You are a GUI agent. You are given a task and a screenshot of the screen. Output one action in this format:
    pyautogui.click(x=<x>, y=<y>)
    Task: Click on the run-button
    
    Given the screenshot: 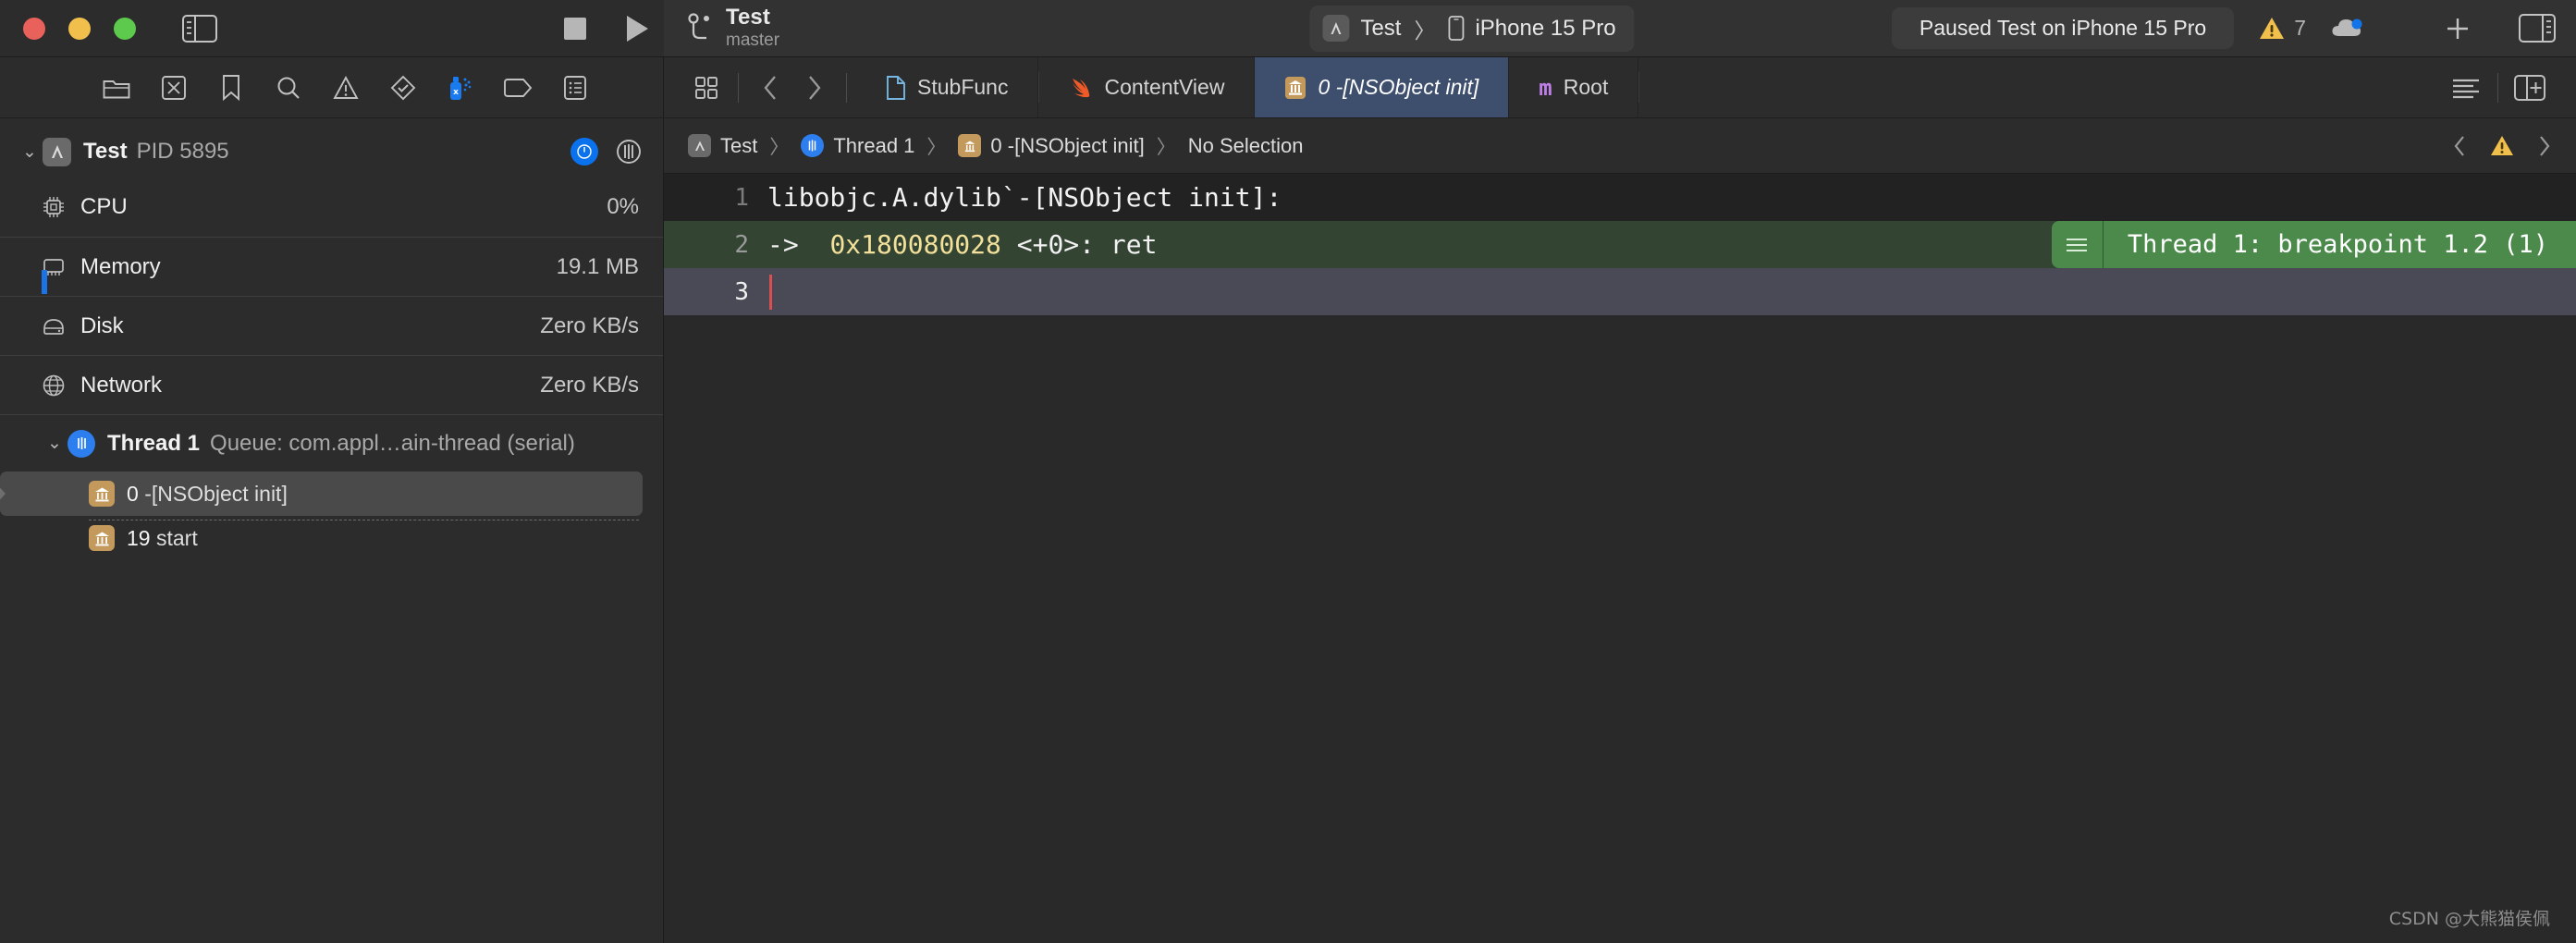 What is the action you would take?
    pyautogui.click(x=637, y=29)
    